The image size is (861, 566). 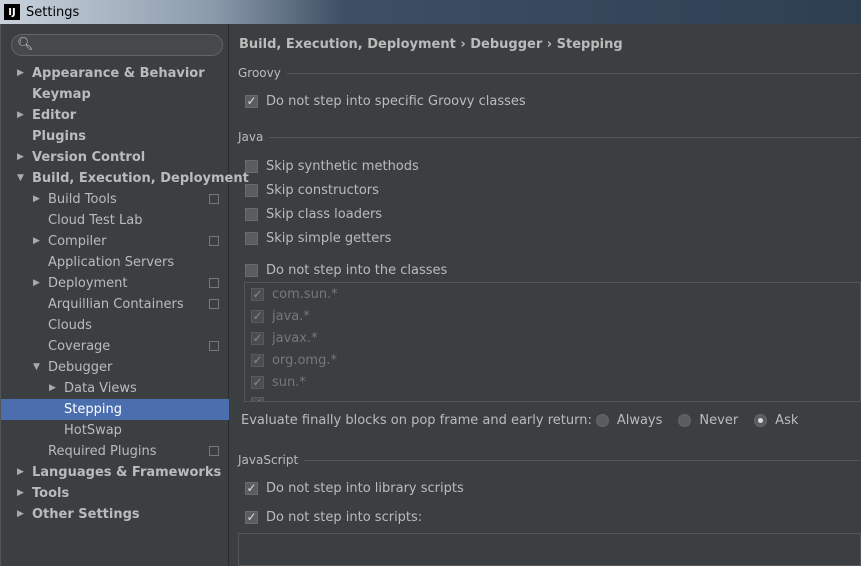 I want to click on checkbox-label: Skip simple getters, so click(x=329, y=238).